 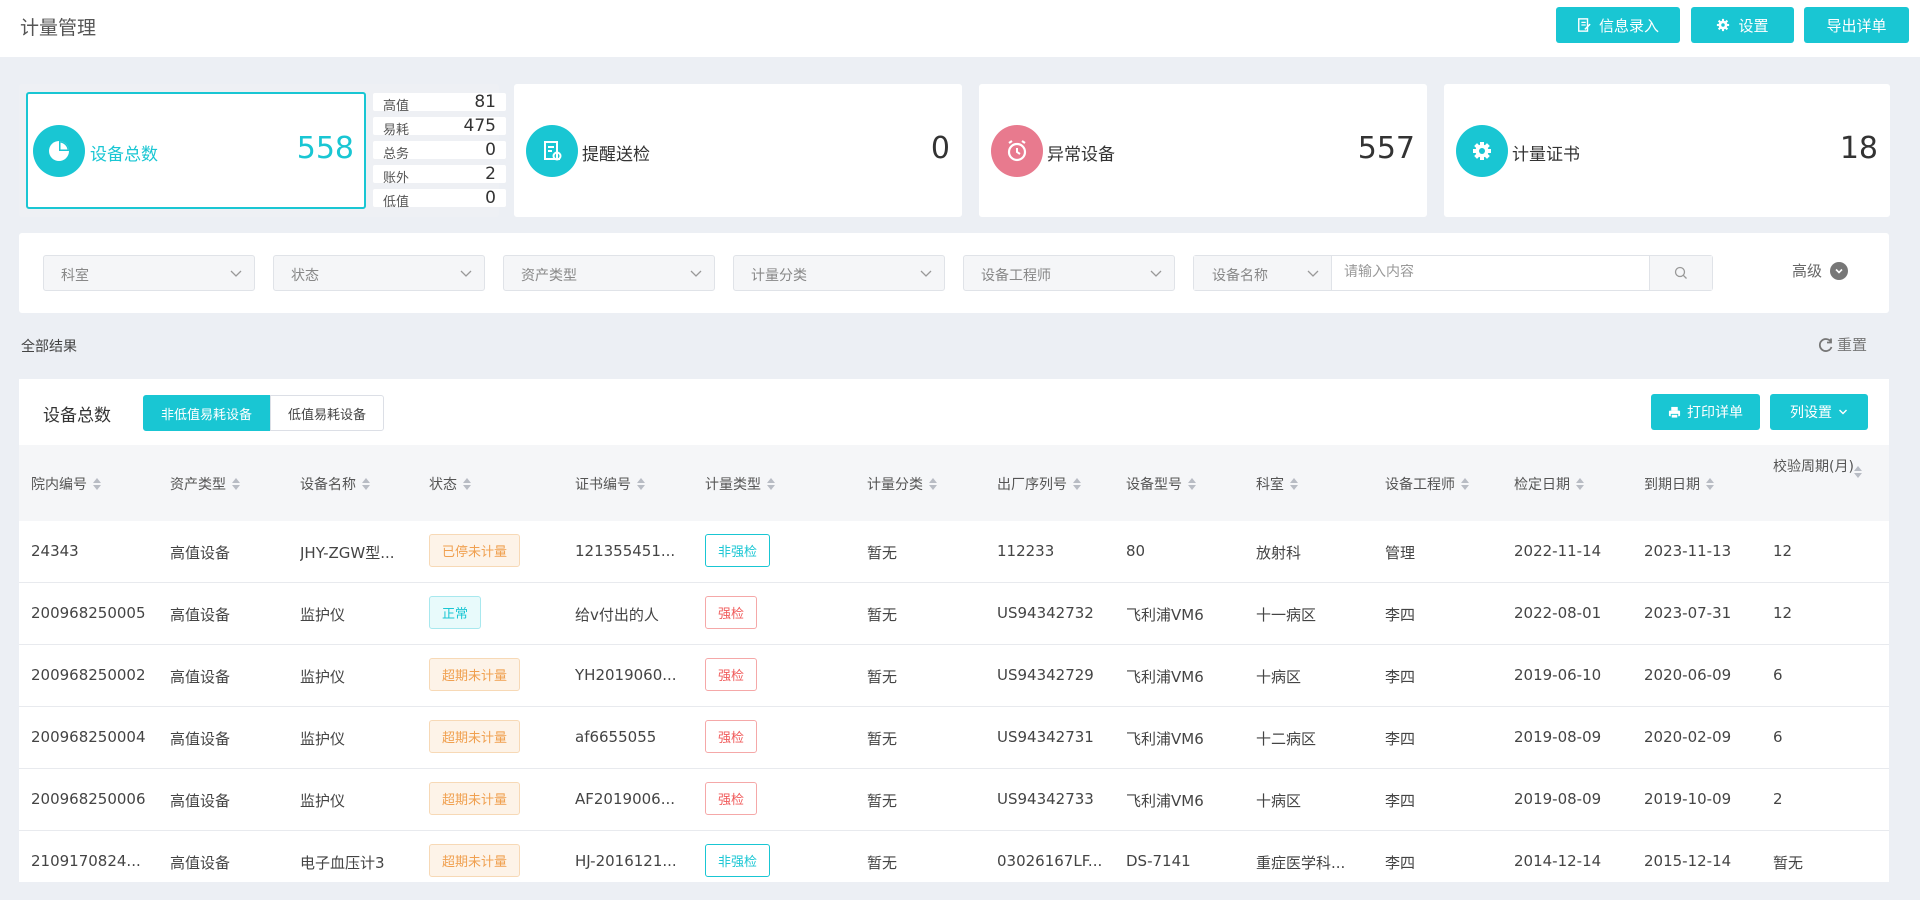 I want to click on column-header-label: 设备名称, so click(x=328, y=485).